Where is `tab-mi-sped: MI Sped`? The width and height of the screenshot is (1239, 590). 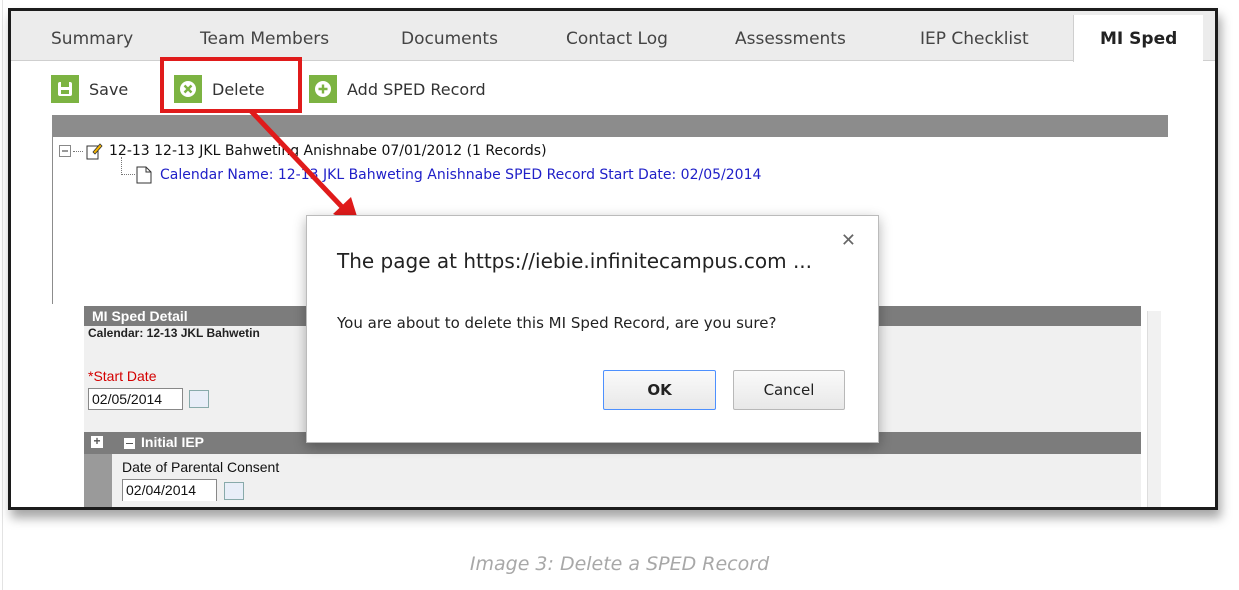 tab-mi-sped: MI Sped is located at coordinates (1138, 38).